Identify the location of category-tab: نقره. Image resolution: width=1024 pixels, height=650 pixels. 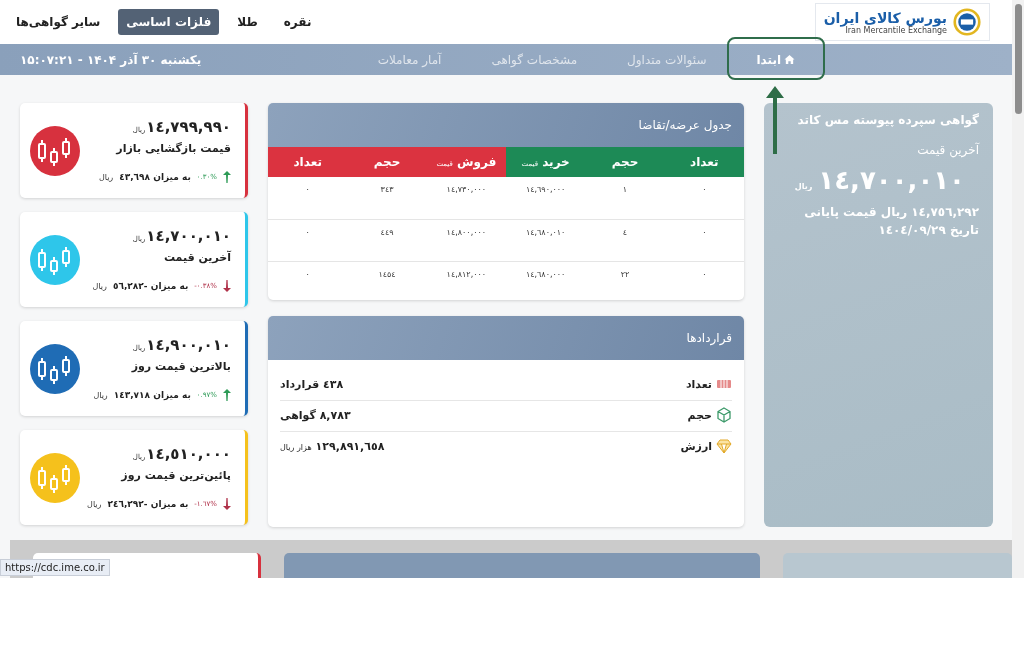
(297, 22).